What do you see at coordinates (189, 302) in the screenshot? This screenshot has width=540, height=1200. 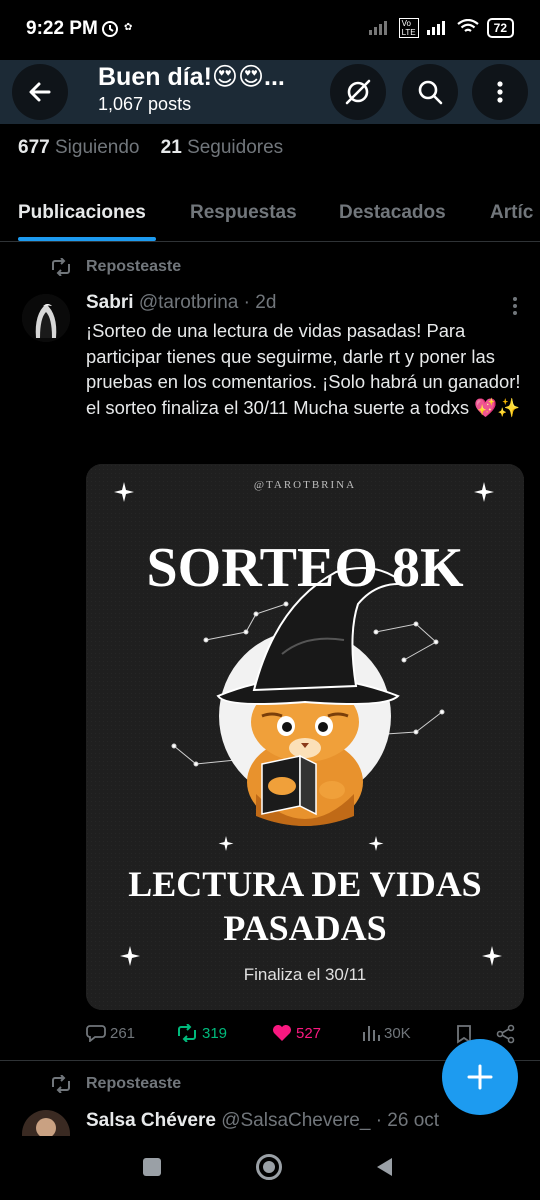 I see `author-handle: @tarotbrina` at bounding box center [189, 302].